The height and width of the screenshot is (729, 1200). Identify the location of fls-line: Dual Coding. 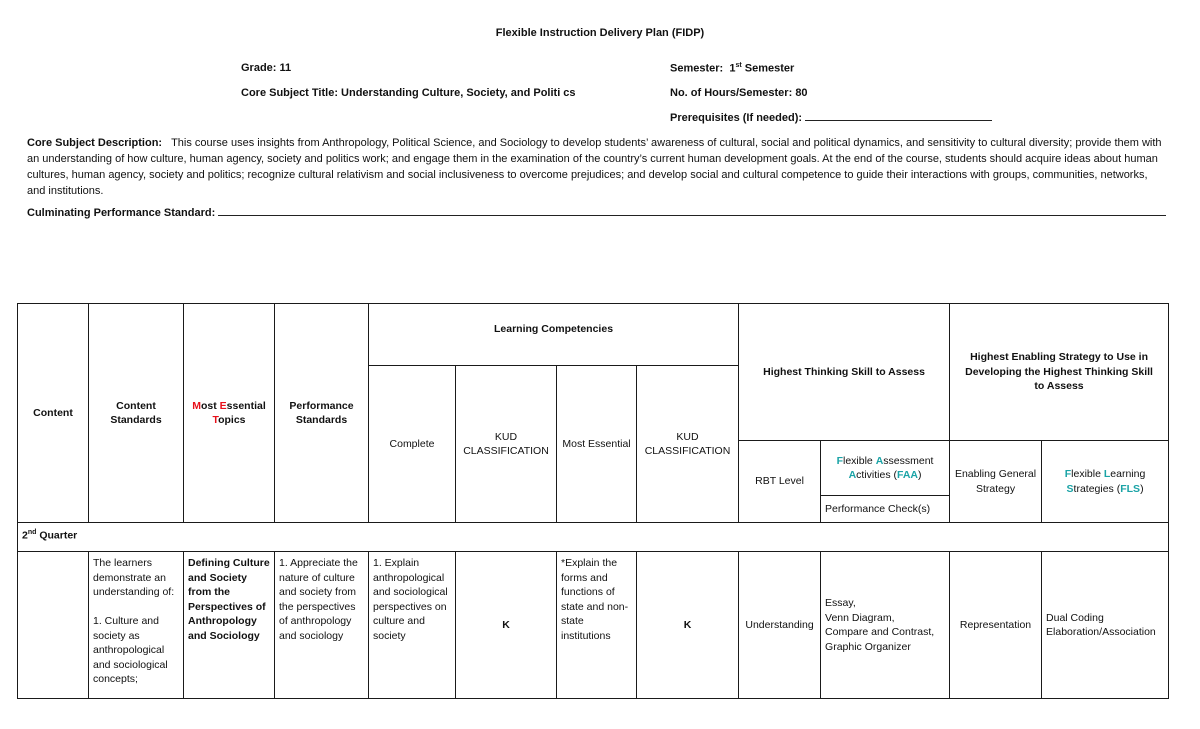
(1075, 617).